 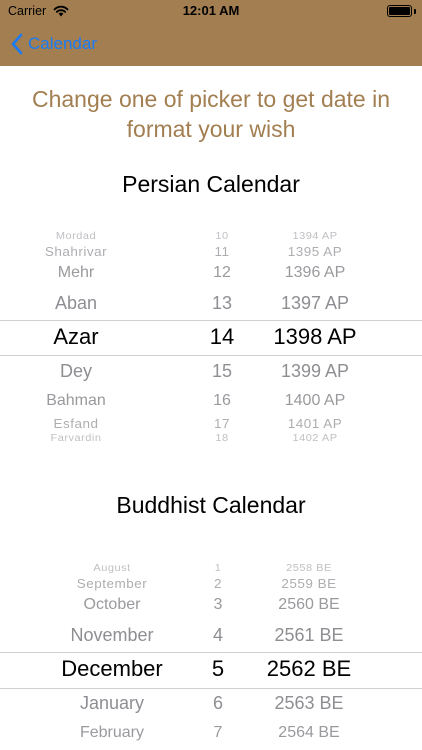 What do you see at coordinates (76, 371) in the screenshot?
I see `picker-month-option: Dey` at bounding box center [76, 371].